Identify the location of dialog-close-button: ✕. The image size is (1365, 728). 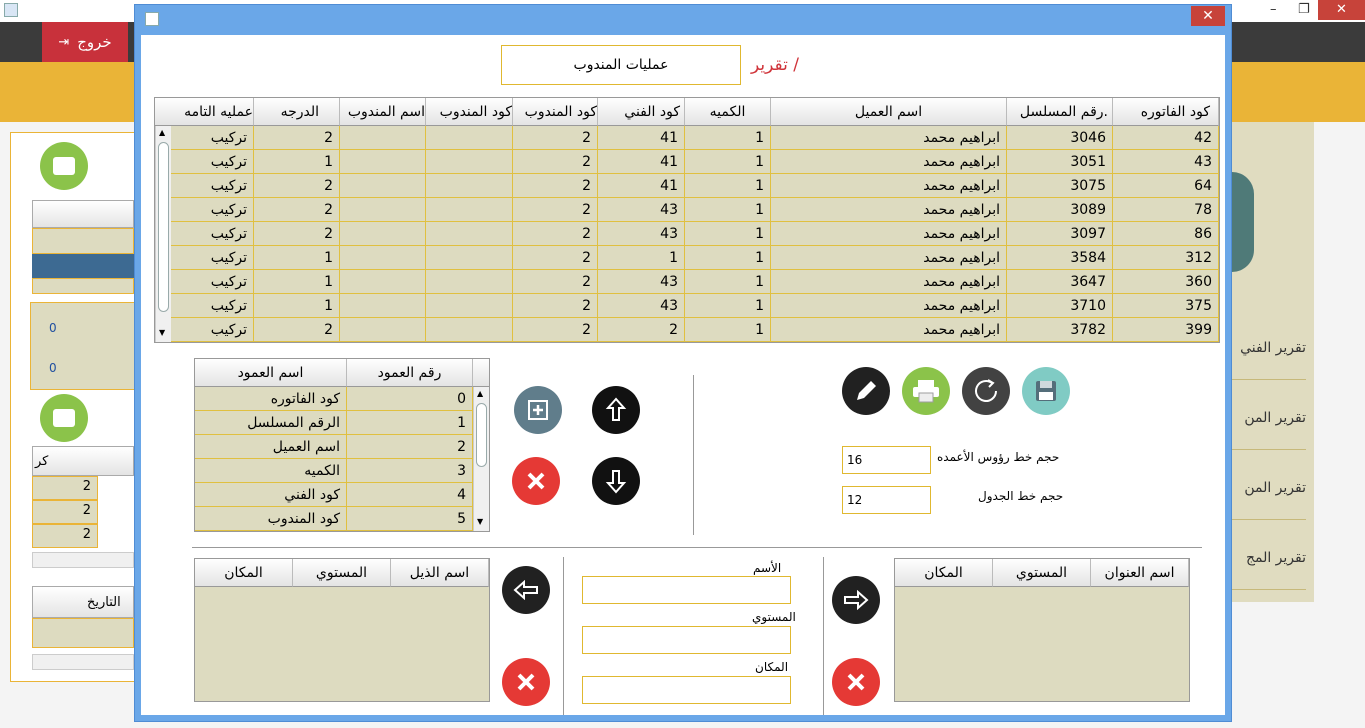
(1208, 16).